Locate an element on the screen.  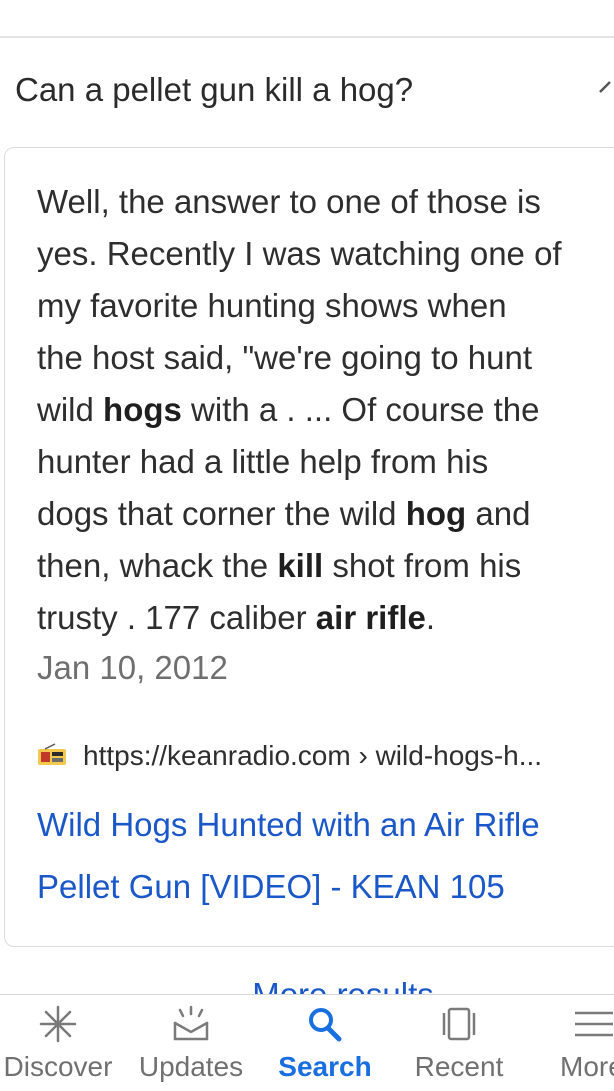
discover-asterisk-icon is located at coordinates (58, 1024).